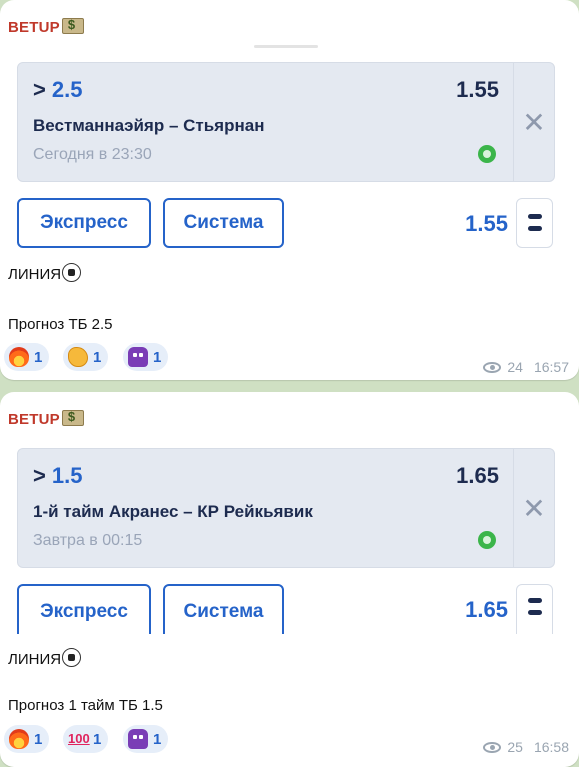  Describe the element at coordinates (486, 223) in the screenshot. I see `total-coefficient: 1.55` at that location.